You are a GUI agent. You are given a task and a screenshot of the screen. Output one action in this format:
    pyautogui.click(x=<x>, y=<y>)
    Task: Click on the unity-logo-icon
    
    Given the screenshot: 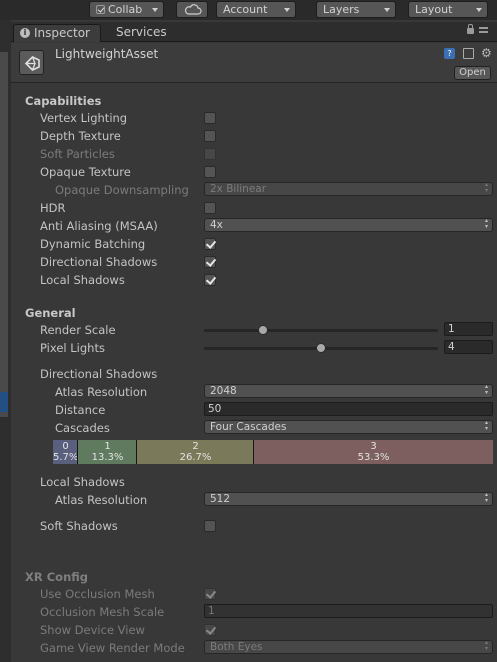 What is the action you would take?
    pyautogui.click(x=32, y=63)
    